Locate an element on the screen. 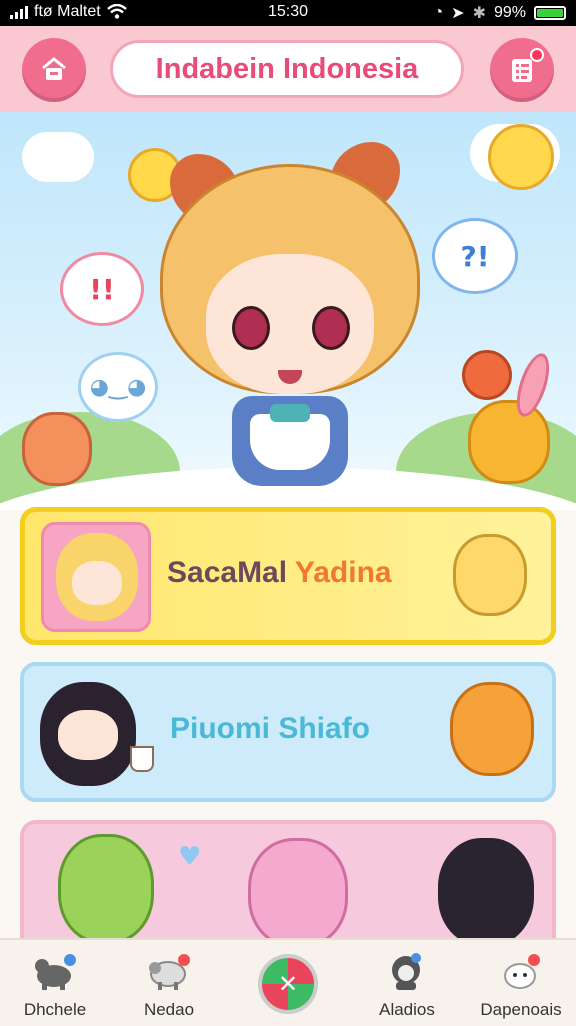  nav-item-nedao: Nedao is located at coordinates (169, 984).